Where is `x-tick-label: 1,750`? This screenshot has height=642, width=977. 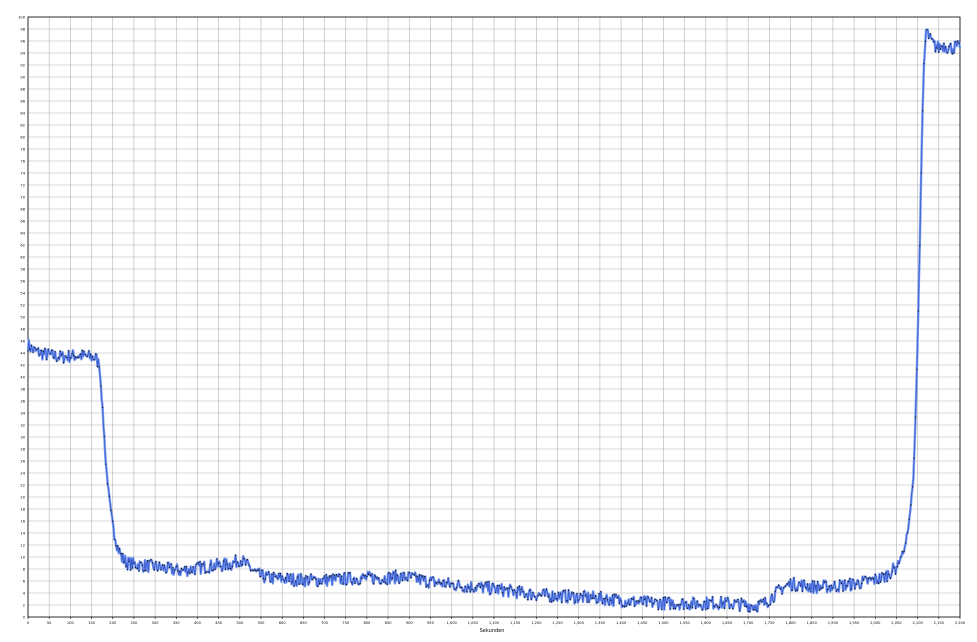 x-tick-label: 1,750 is located at coordinates (769, 623).